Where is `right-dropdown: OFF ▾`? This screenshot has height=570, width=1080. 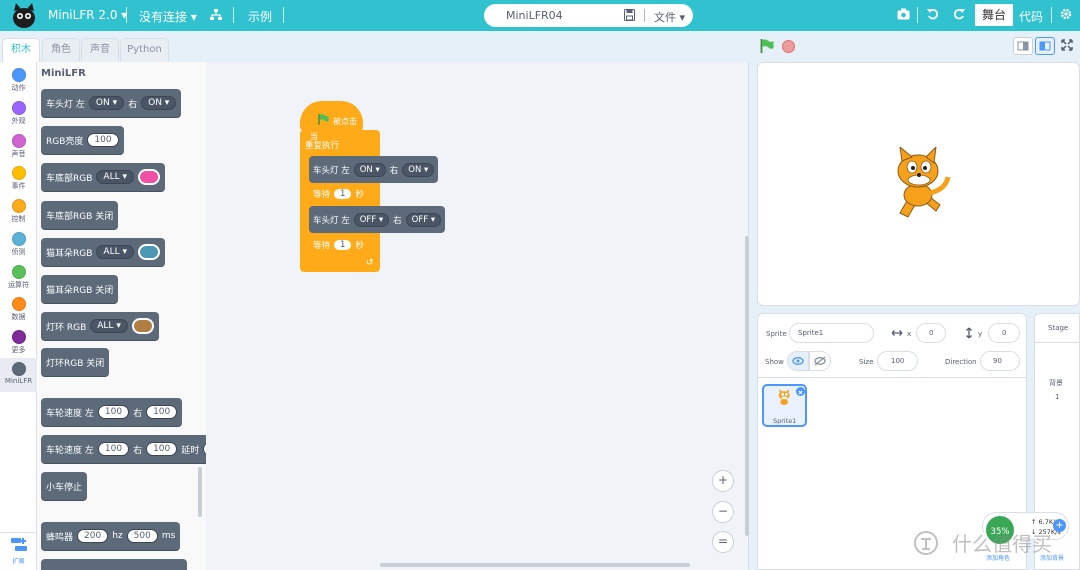
right-dropdown: OFF ▾ is located at coordinates (423, 219).